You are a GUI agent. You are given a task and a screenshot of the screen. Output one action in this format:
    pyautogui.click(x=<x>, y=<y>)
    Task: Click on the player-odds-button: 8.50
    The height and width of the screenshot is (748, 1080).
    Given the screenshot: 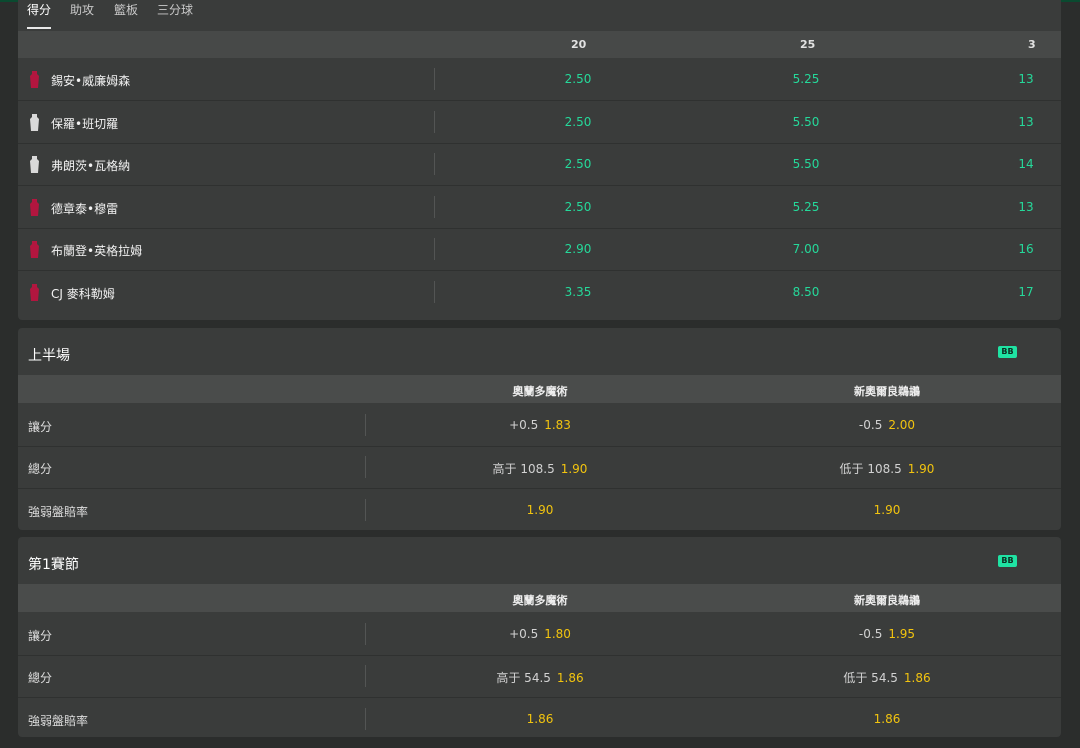 What is the action you would take?
    pyautogui.click(x=806, y=292)
    